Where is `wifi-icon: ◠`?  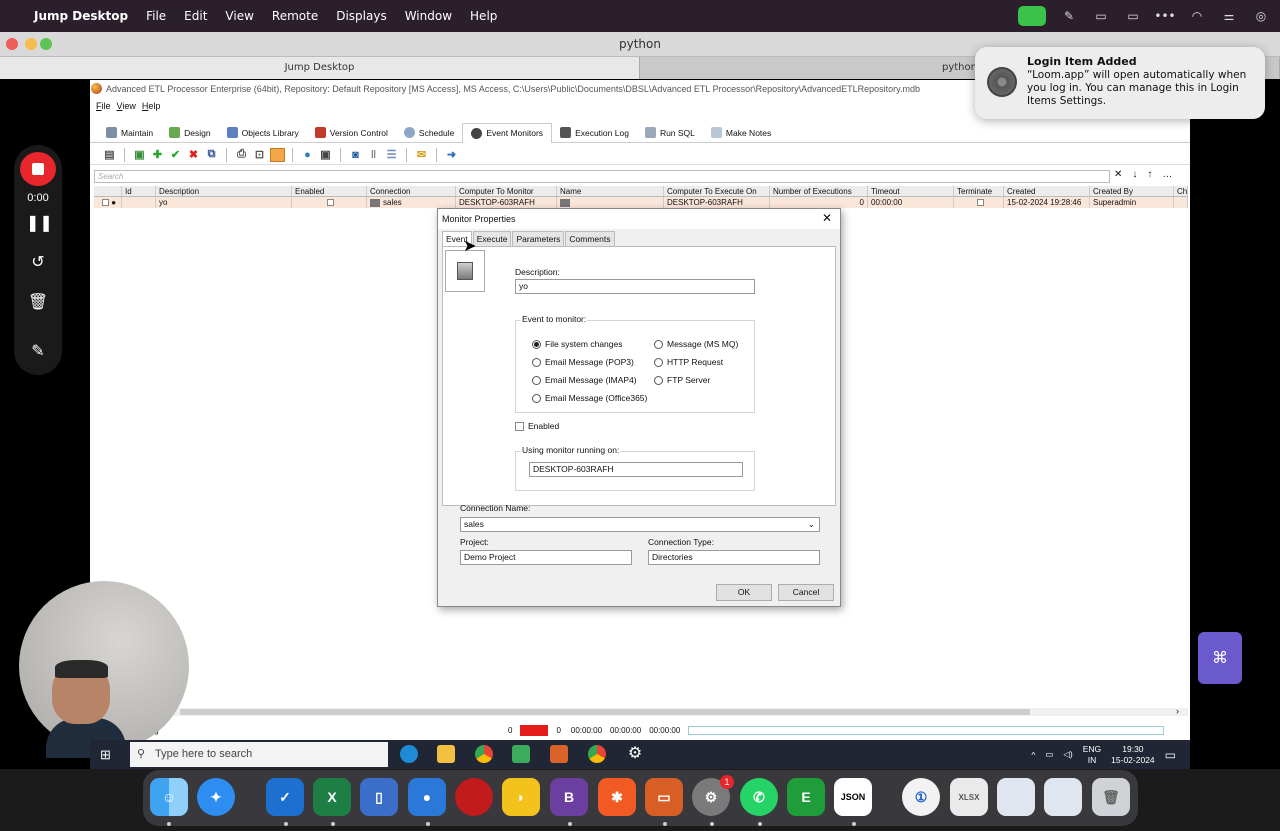 wifi-icon: ◠ is located at coordinates (1197, 16).